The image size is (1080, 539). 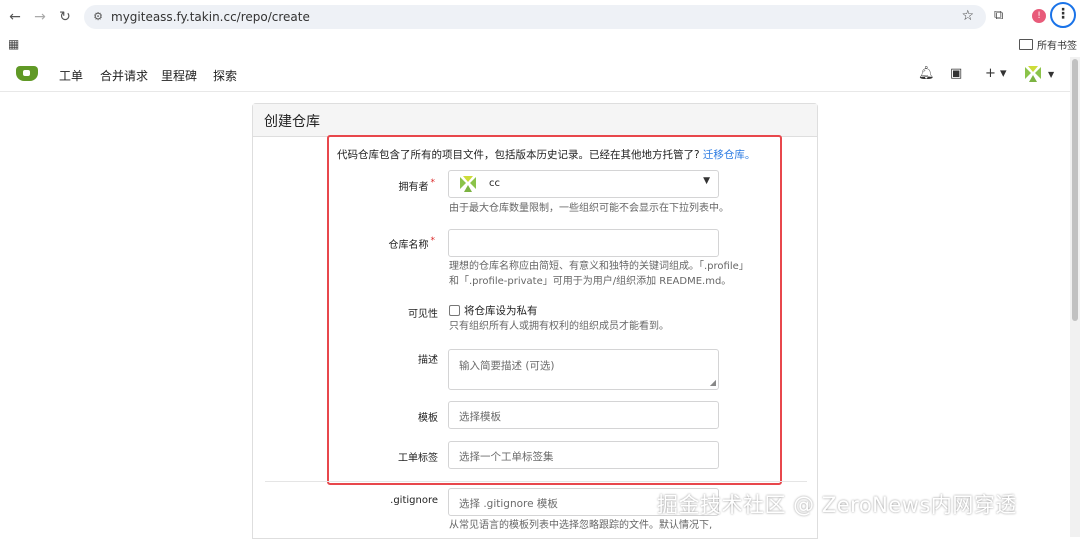 What do you see at coordinates (13, 44) in the screenshot?
I see `apps-grid-icon: ▦` at bounding box center [13, 44].